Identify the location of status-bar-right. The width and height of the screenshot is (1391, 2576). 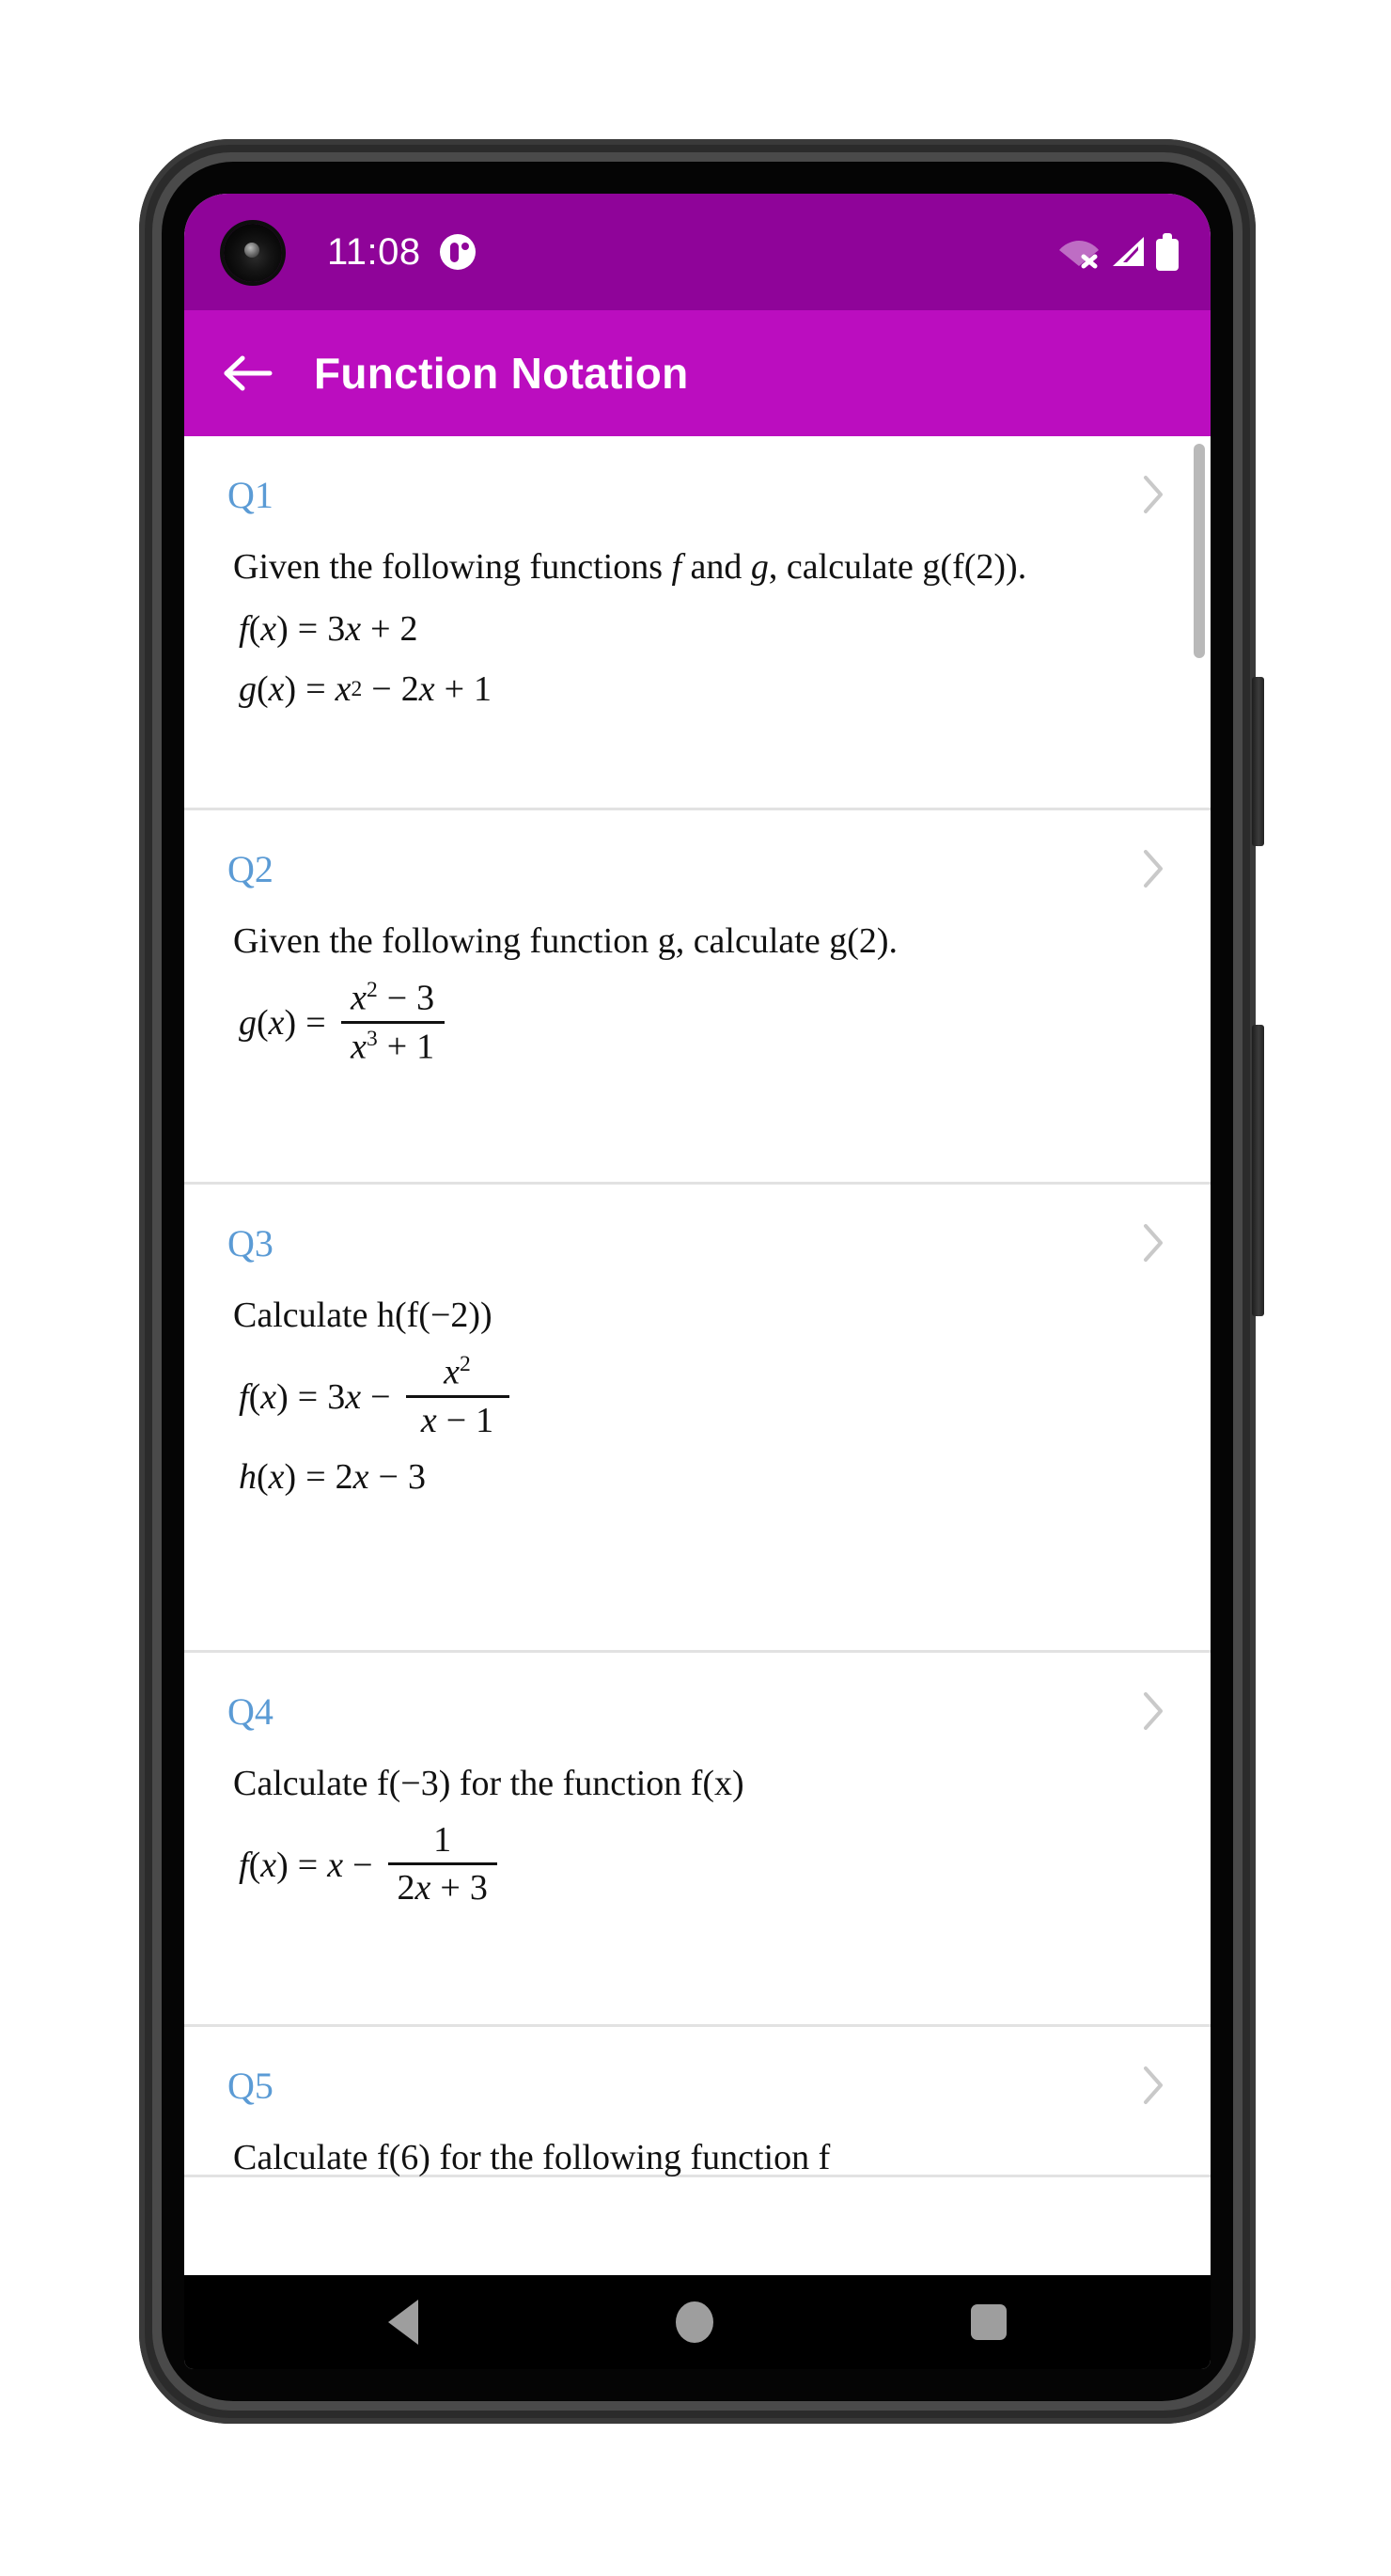
(1118, 252).